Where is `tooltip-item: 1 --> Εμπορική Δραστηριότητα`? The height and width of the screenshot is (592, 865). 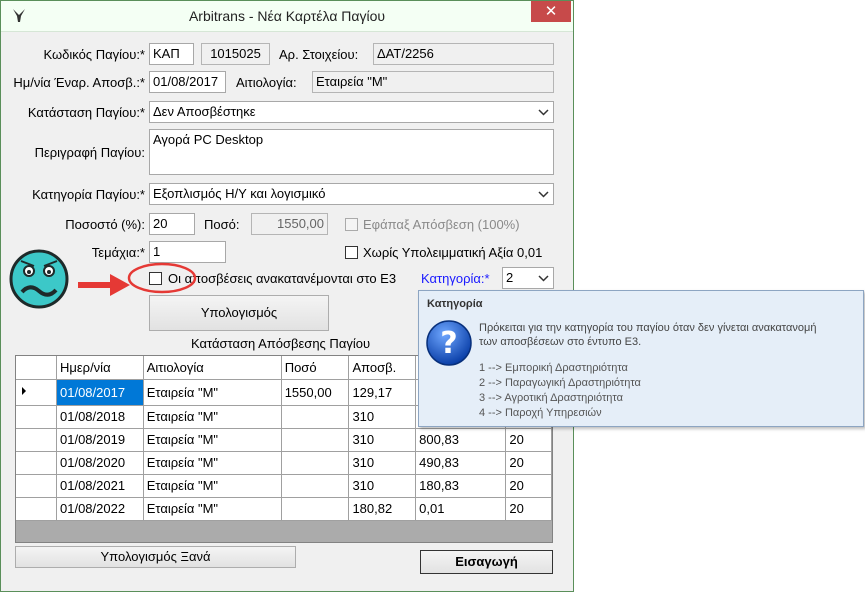
tooltip-item: 1 --> Εμπορική Δραστηριότητα is located at coordinates (553, 368).